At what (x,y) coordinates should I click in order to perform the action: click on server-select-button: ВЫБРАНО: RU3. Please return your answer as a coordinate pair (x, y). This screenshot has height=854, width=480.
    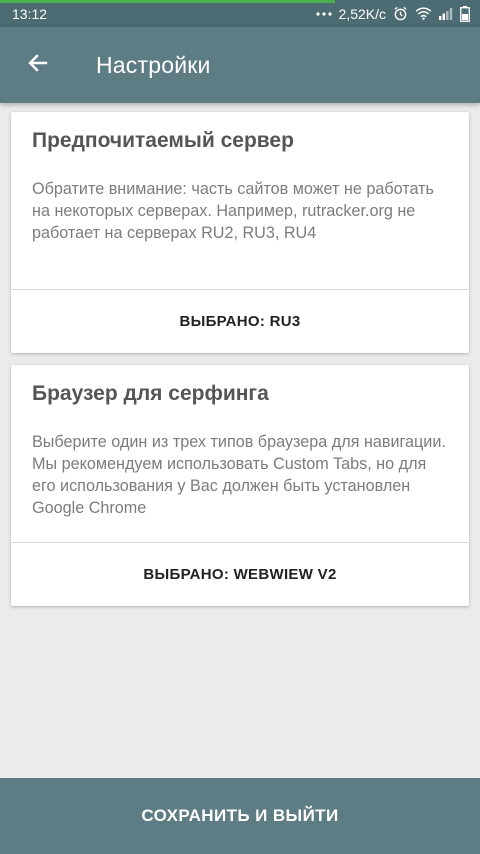
    Looking at the image, I should click on (240, 321).